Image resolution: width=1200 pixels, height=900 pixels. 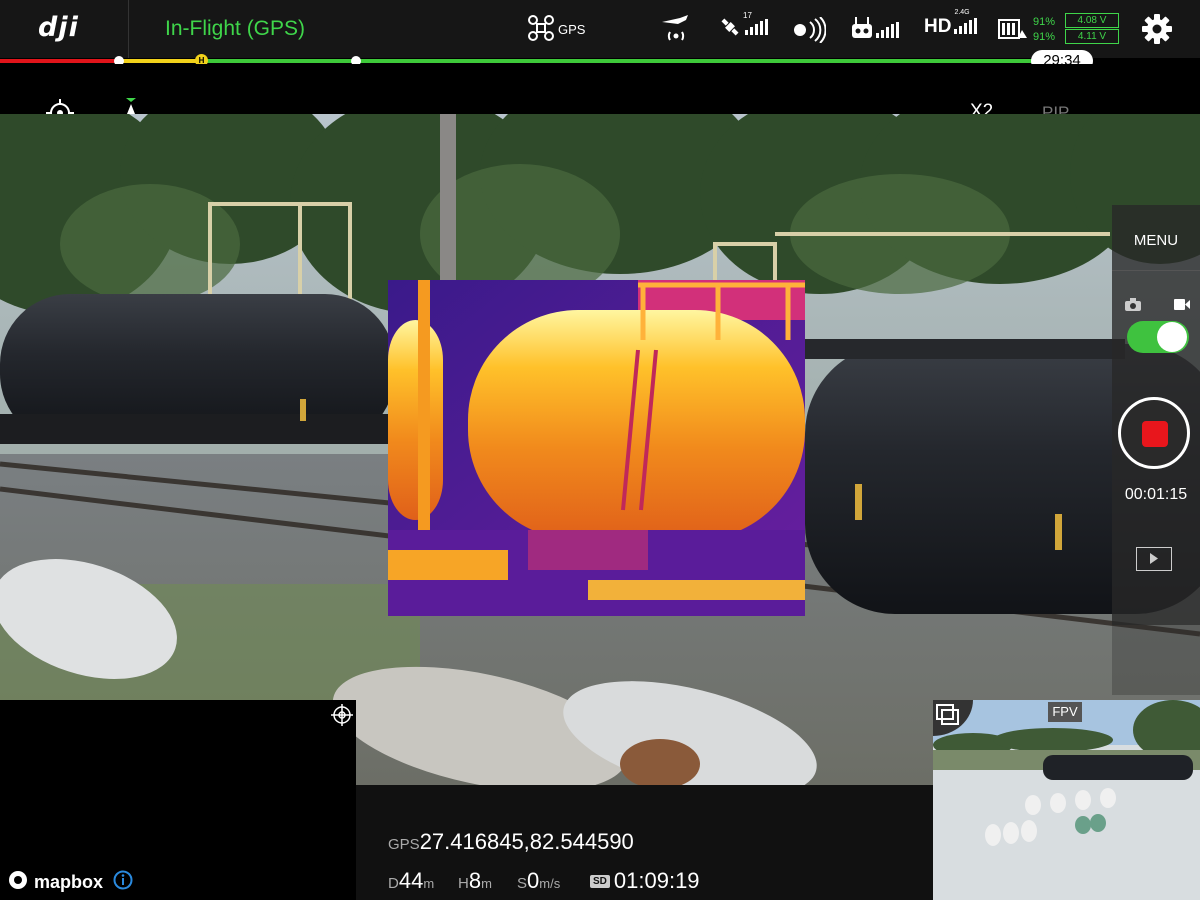 I want to click on distance-value: 44, so click(x=411, y=880).